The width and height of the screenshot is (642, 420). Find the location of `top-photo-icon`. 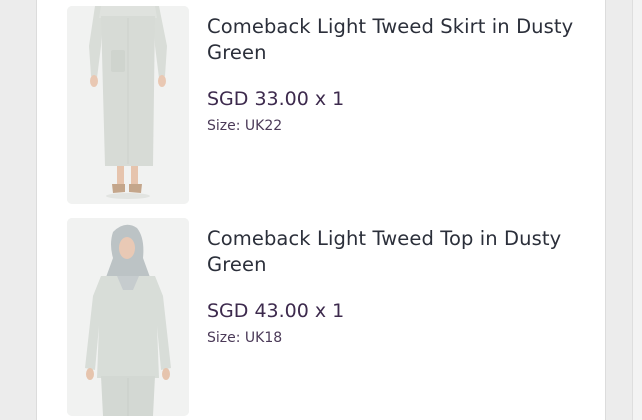

top-photo-icon is located at coordinates (128, 317).